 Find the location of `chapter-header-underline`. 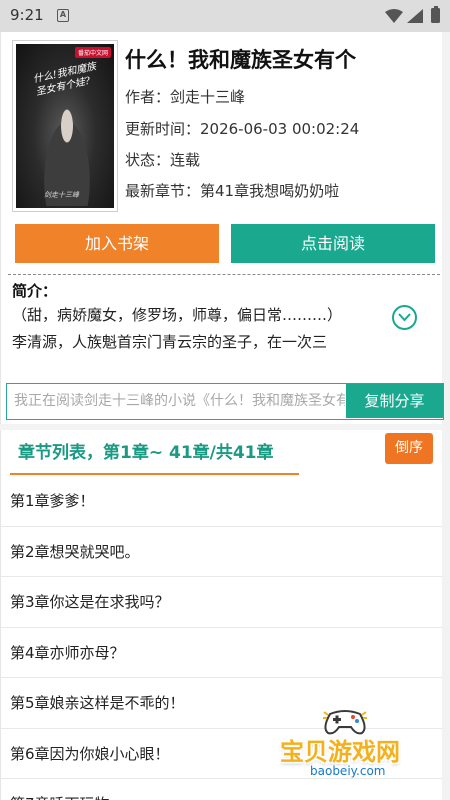

chapter-header-underline is located at coordinates (154, 474).